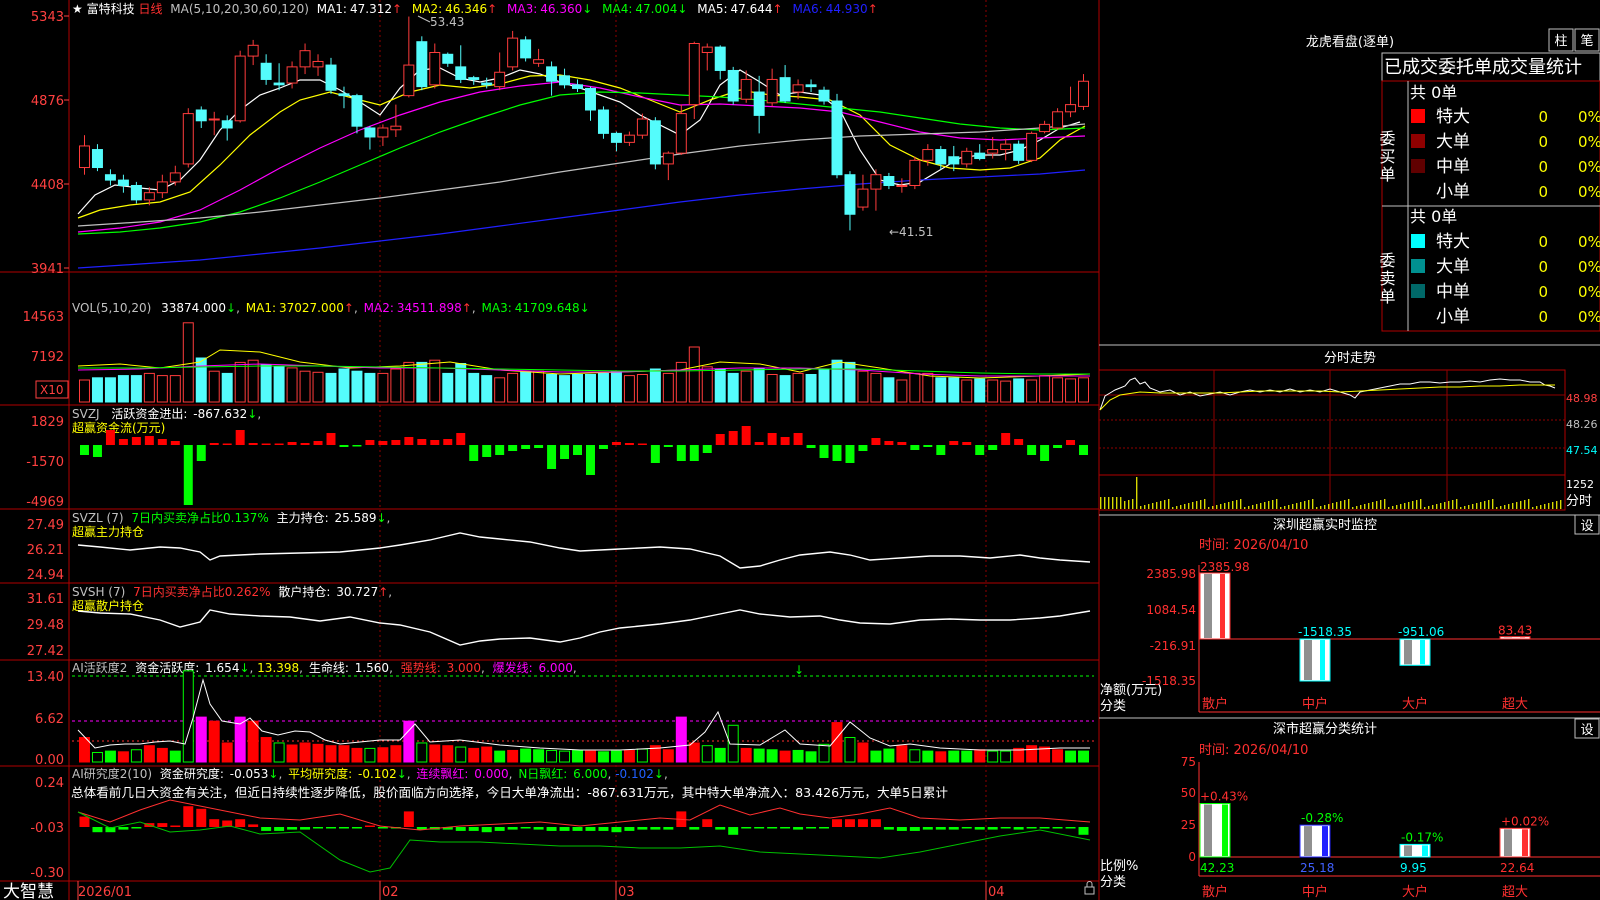 Image resolution: width=1600 pixels, height=900 pixels. What do you see at coordinates (837, 136) in the screenshot?
I see `candle` at bounding box center [837, 136].